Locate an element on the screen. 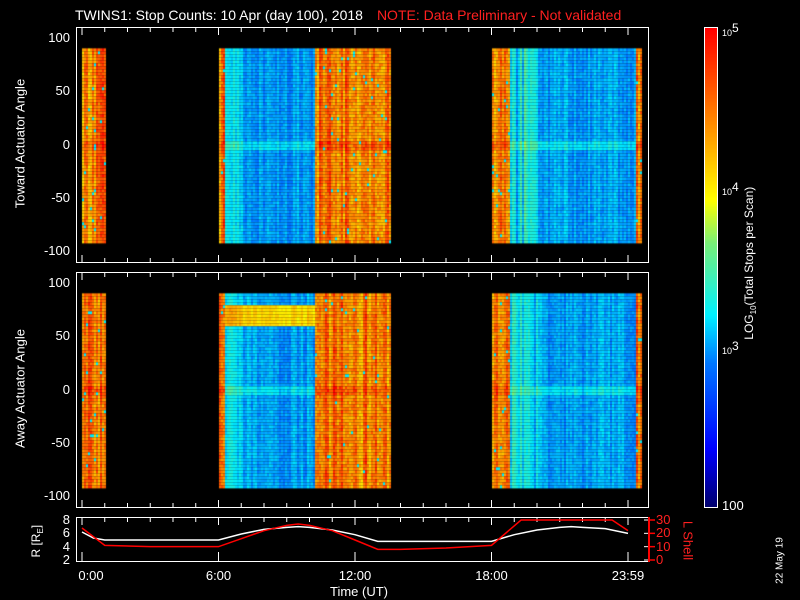 This screenshot has width=800, height=600. r-axis-label: R [RE] is located at coordinates (37, 541).